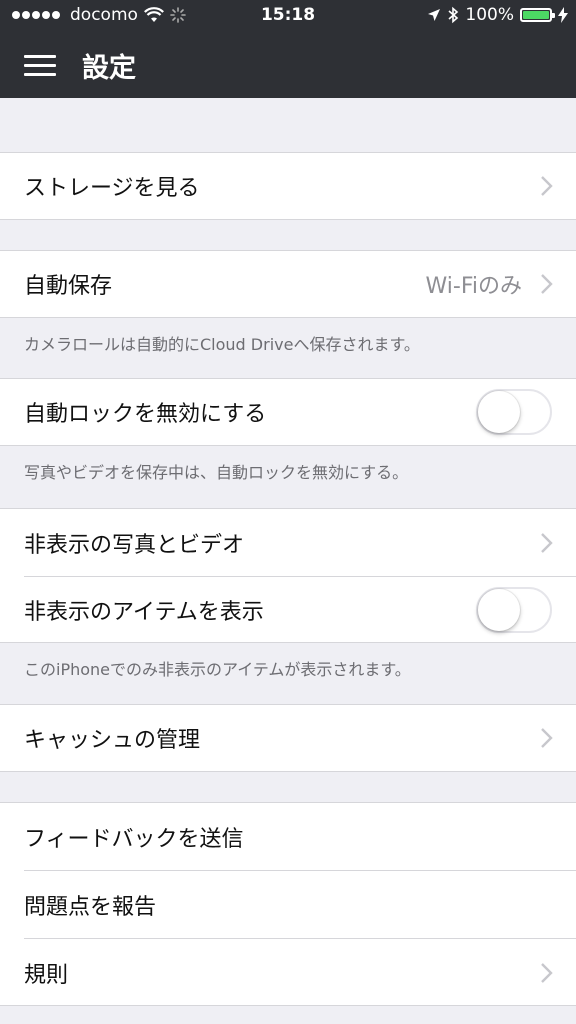 This screenshot has height=1024, width=576. I want to click on auto-save-value: Wi-Fiのみ, so click(474, 286).